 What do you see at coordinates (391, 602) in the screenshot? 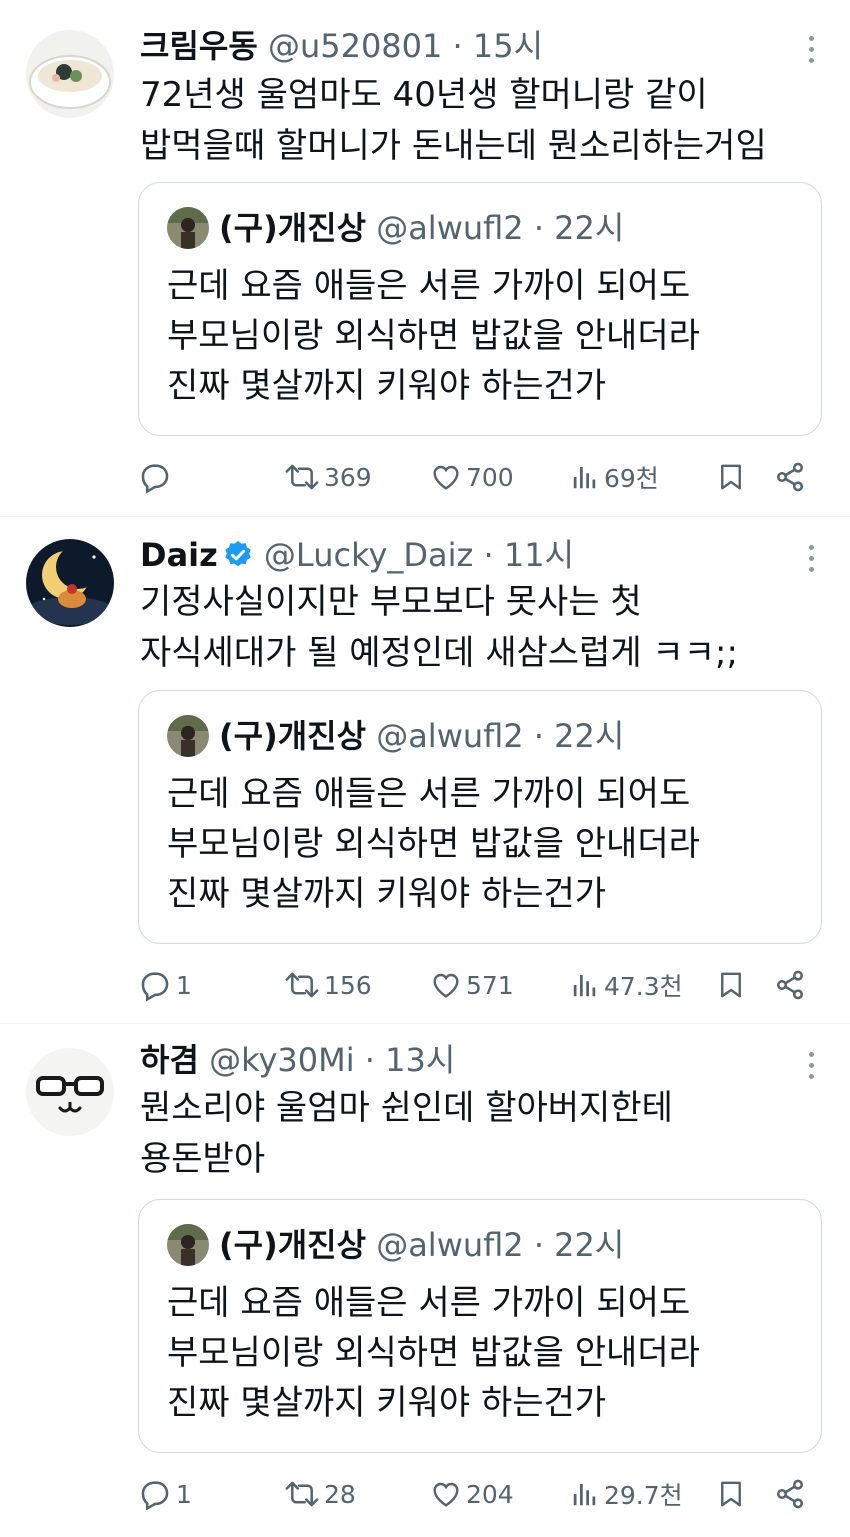
I see `tweet-text-line: 기정사실이지만 부모보다 못사는 첫` at bounding box center [391, 602].